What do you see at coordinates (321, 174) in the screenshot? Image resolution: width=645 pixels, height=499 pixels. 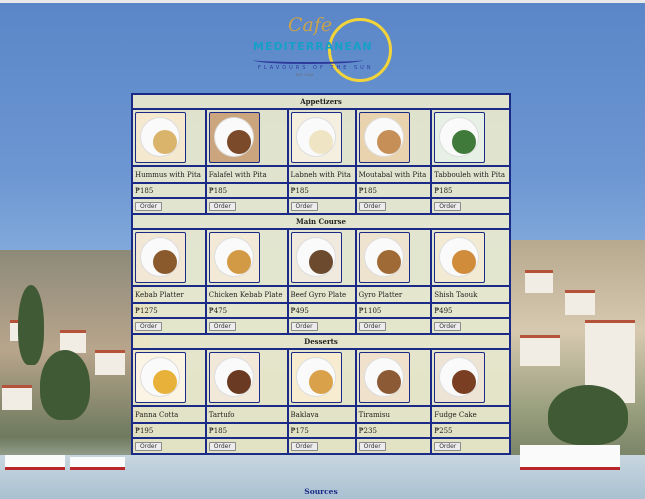 I see `dish-name: Labneh with Pita` at bounding box center [321, 174].